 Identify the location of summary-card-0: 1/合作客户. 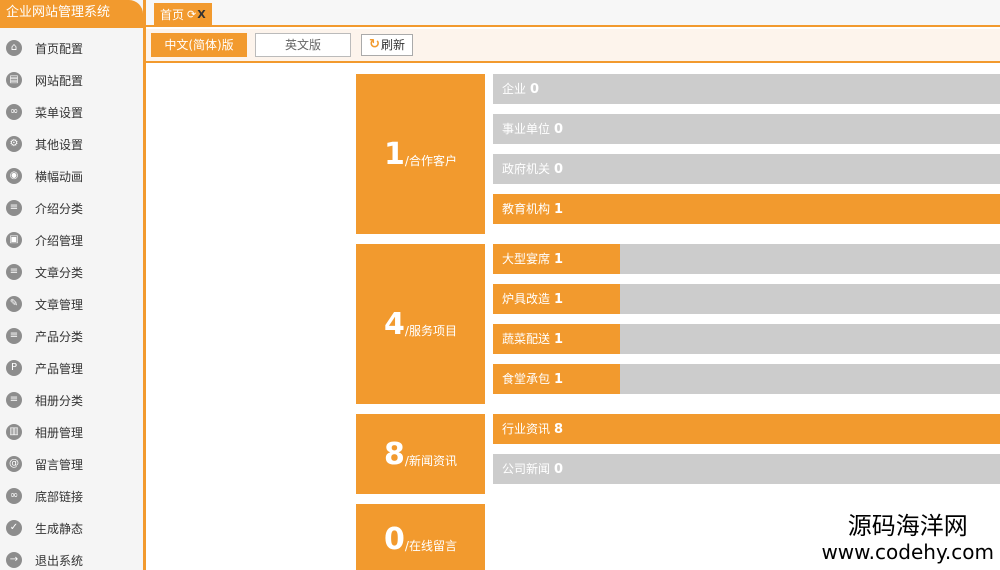
(420, 154).